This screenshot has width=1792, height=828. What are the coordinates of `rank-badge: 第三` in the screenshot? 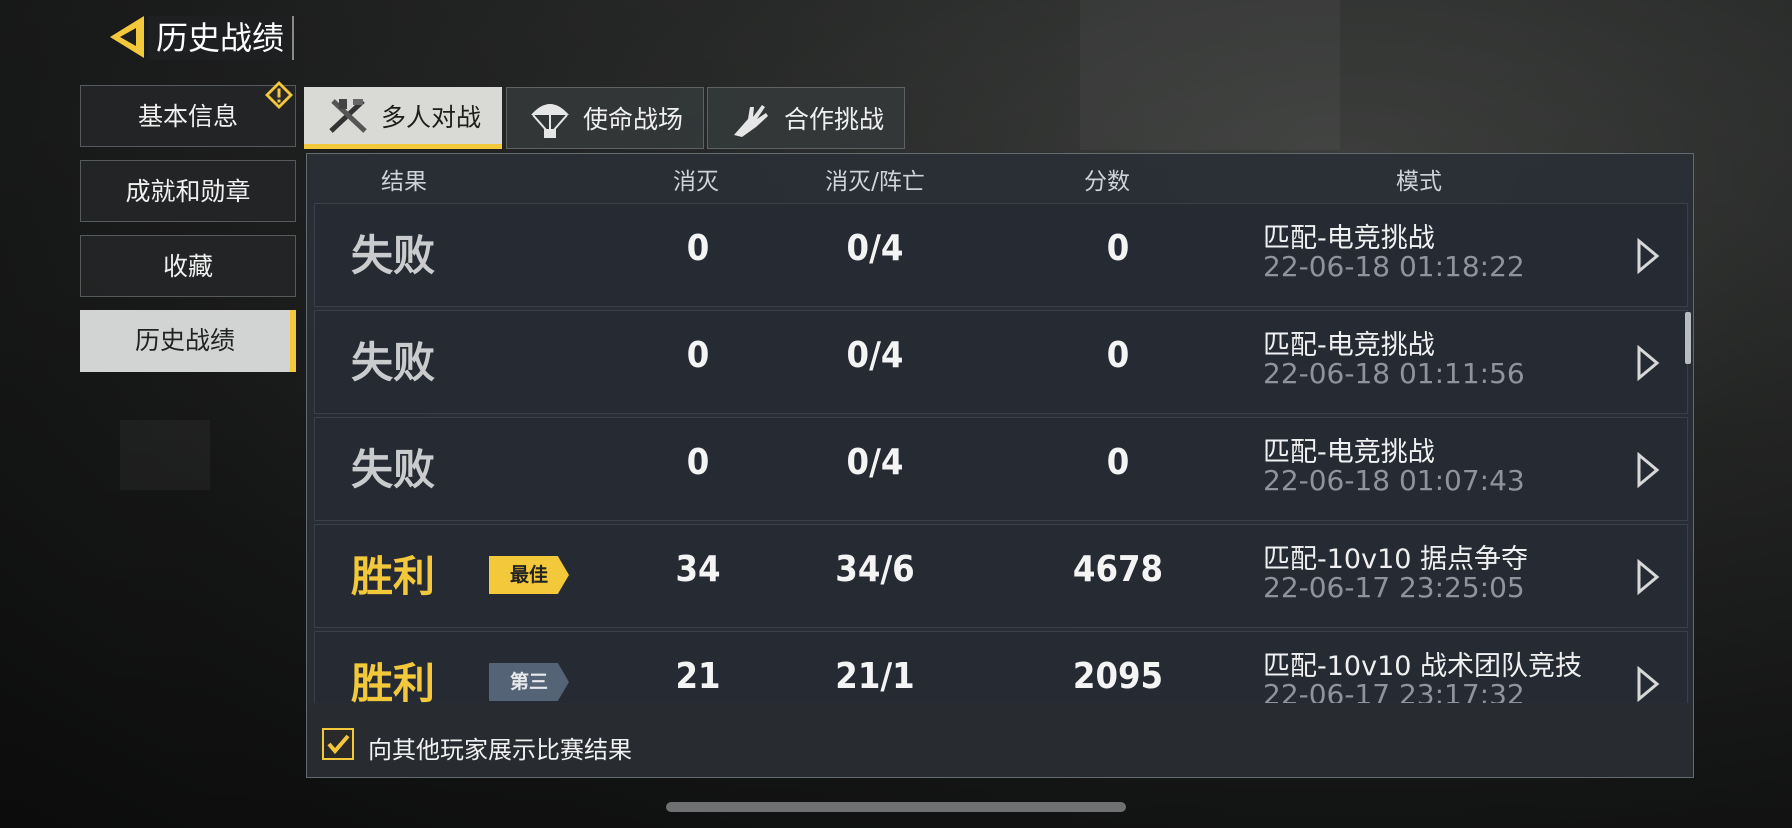 It's located at (529, 682).